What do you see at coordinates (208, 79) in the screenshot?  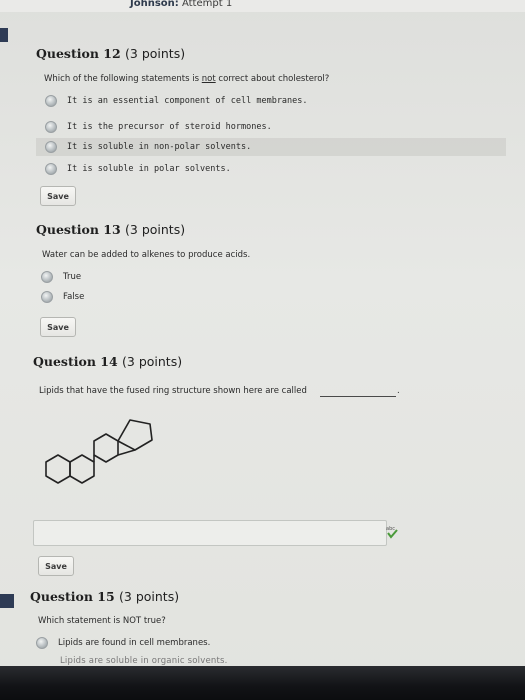 I see `q12-prompt-emphasis: not` at bounding box center [208, 79].